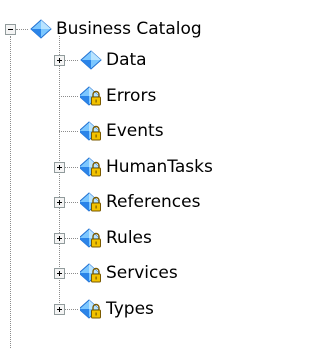 This screenshot has width=320, height=352. Describe the element at coordinates (135, 131) in the screenshot. I see `tree-node-label: Events` at that location.